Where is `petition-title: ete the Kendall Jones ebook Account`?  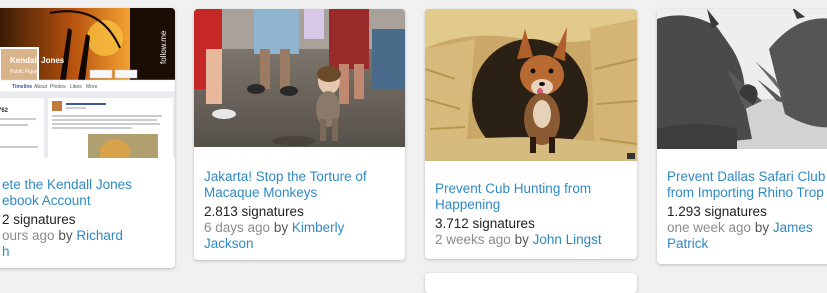 petition-title: ete the Kendall Jones ebook Account is located at coordinates (84, 193).